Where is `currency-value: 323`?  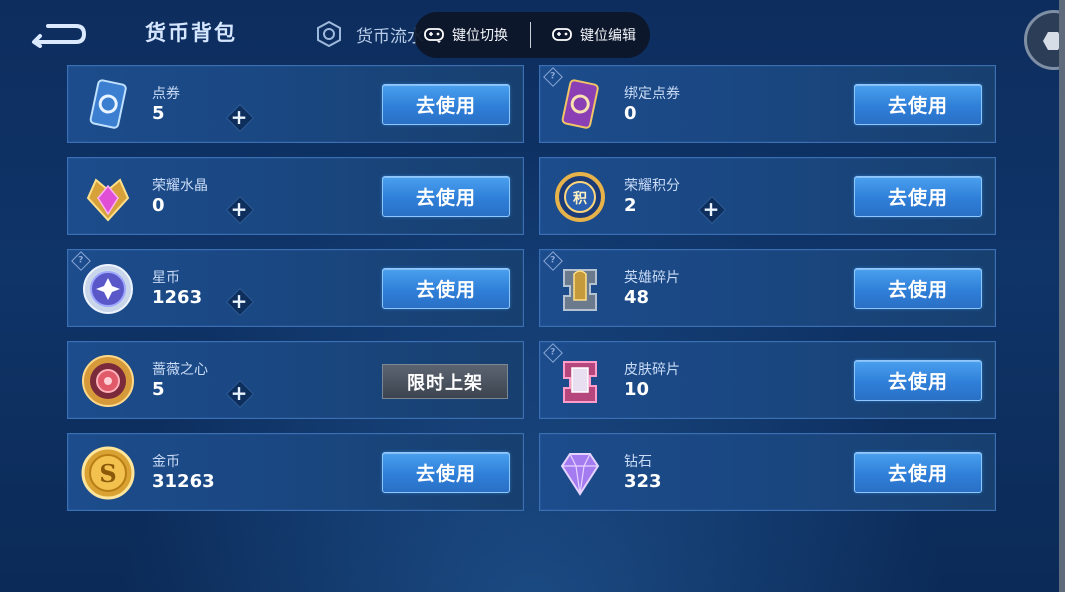
currency-value: 323 is located at coordinates (643, 481).